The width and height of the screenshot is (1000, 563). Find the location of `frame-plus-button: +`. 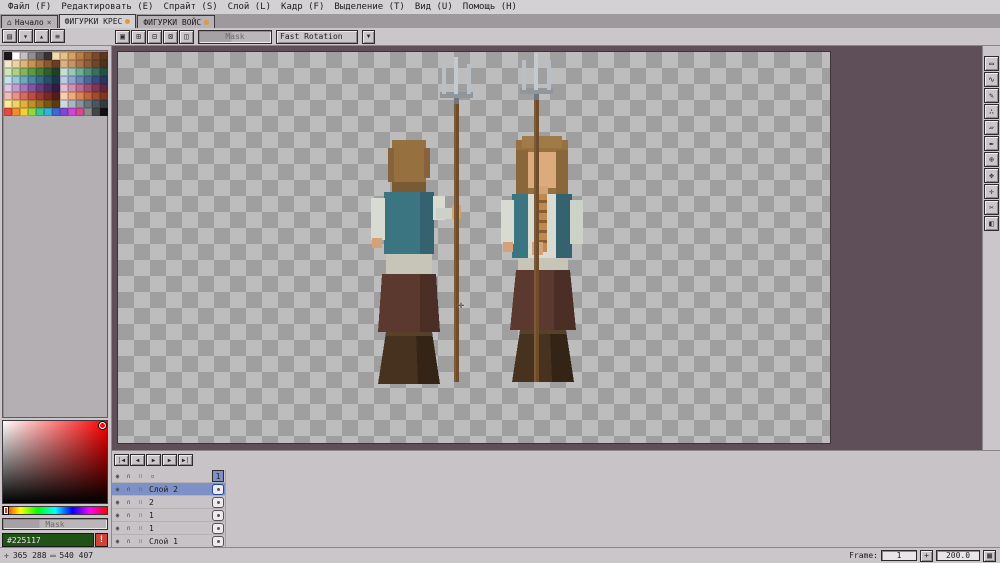

frame-plus-button: + is located at coordinates (926, 555).